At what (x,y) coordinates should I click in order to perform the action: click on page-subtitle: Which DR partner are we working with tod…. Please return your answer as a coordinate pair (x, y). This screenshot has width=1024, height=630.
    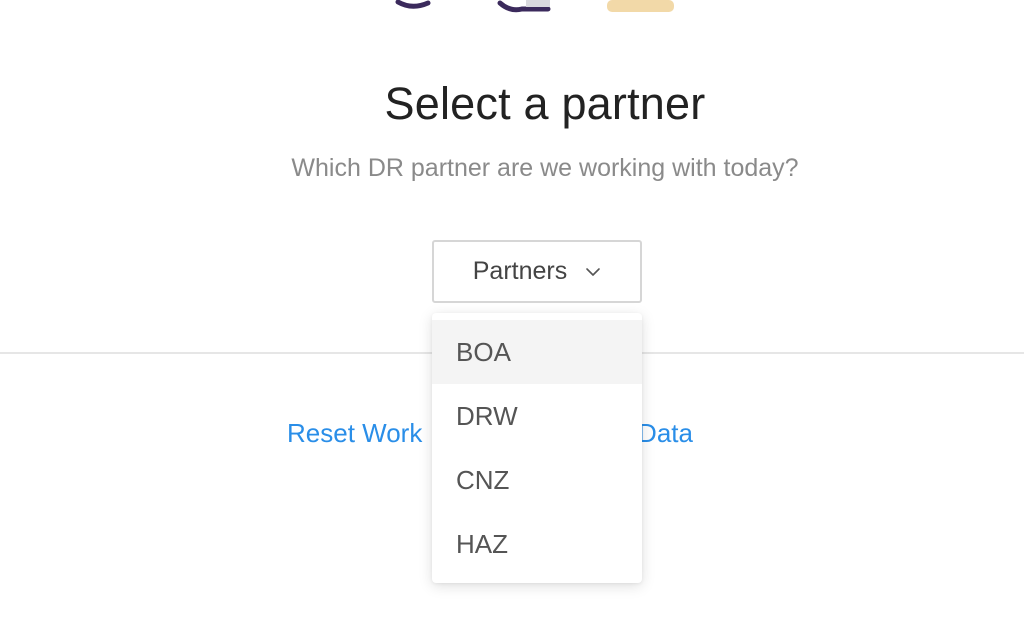
    Looking at the image, I should click on (545, 168).